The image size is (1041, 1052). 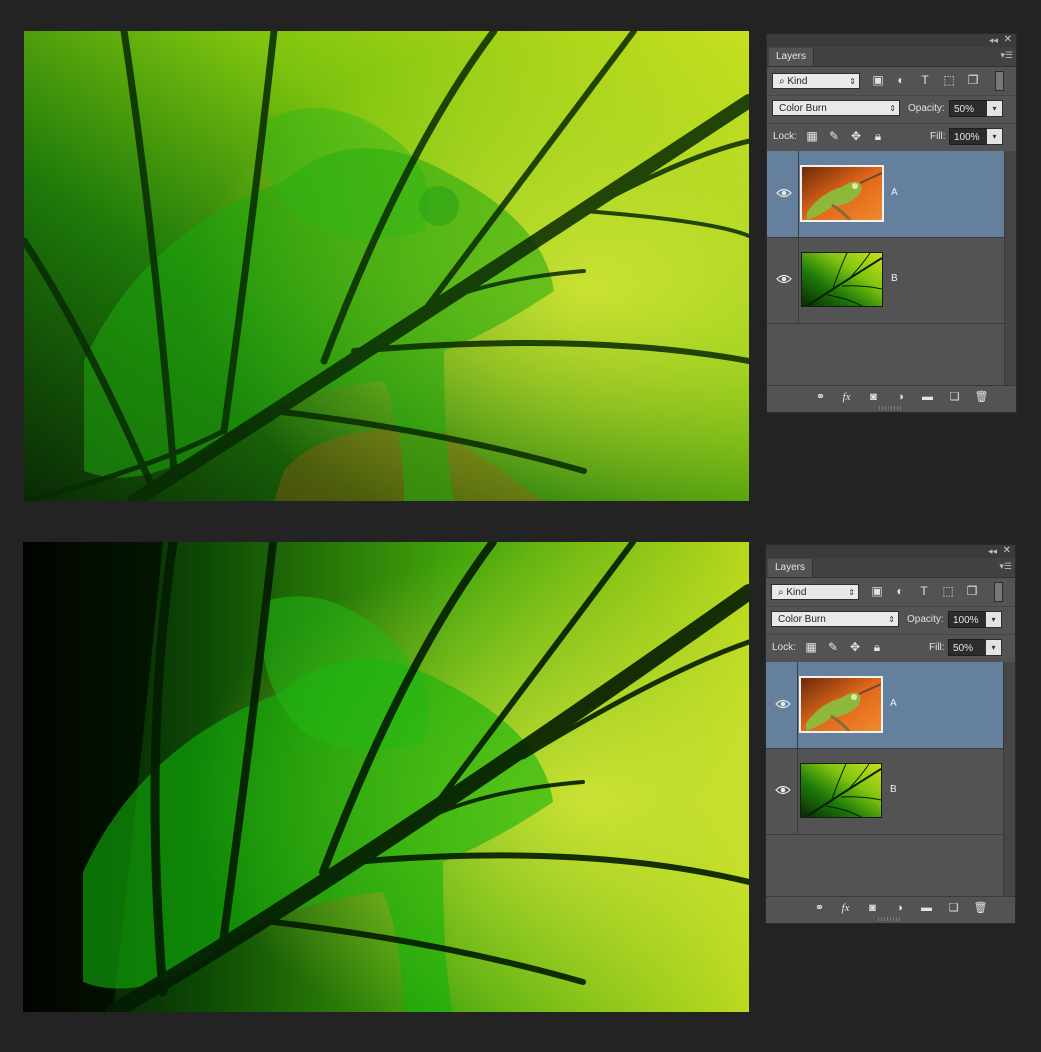 What do you see at coordinates (891, 57) in the screenshot?
I see `panel-tab-row: Layers ▾☰` at bounding box center [891, 57].